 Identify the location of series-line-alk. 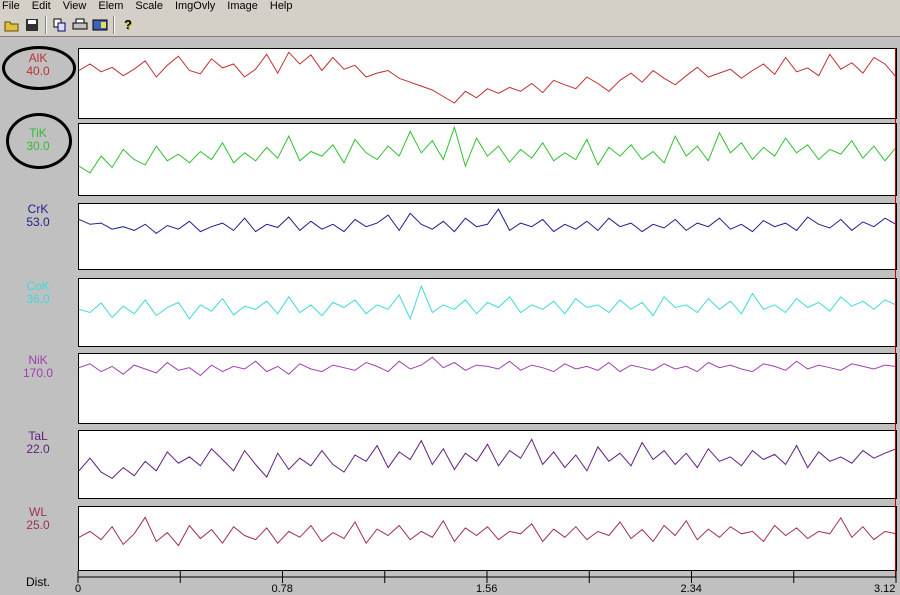
(487, 77).